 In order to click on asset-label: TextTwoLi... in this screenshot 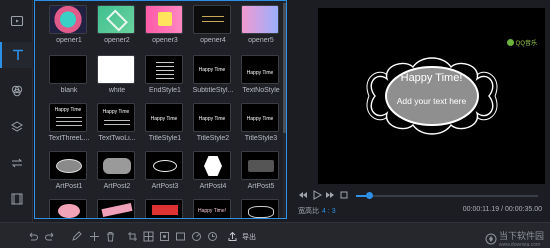, I will do `click(117, 138)`.